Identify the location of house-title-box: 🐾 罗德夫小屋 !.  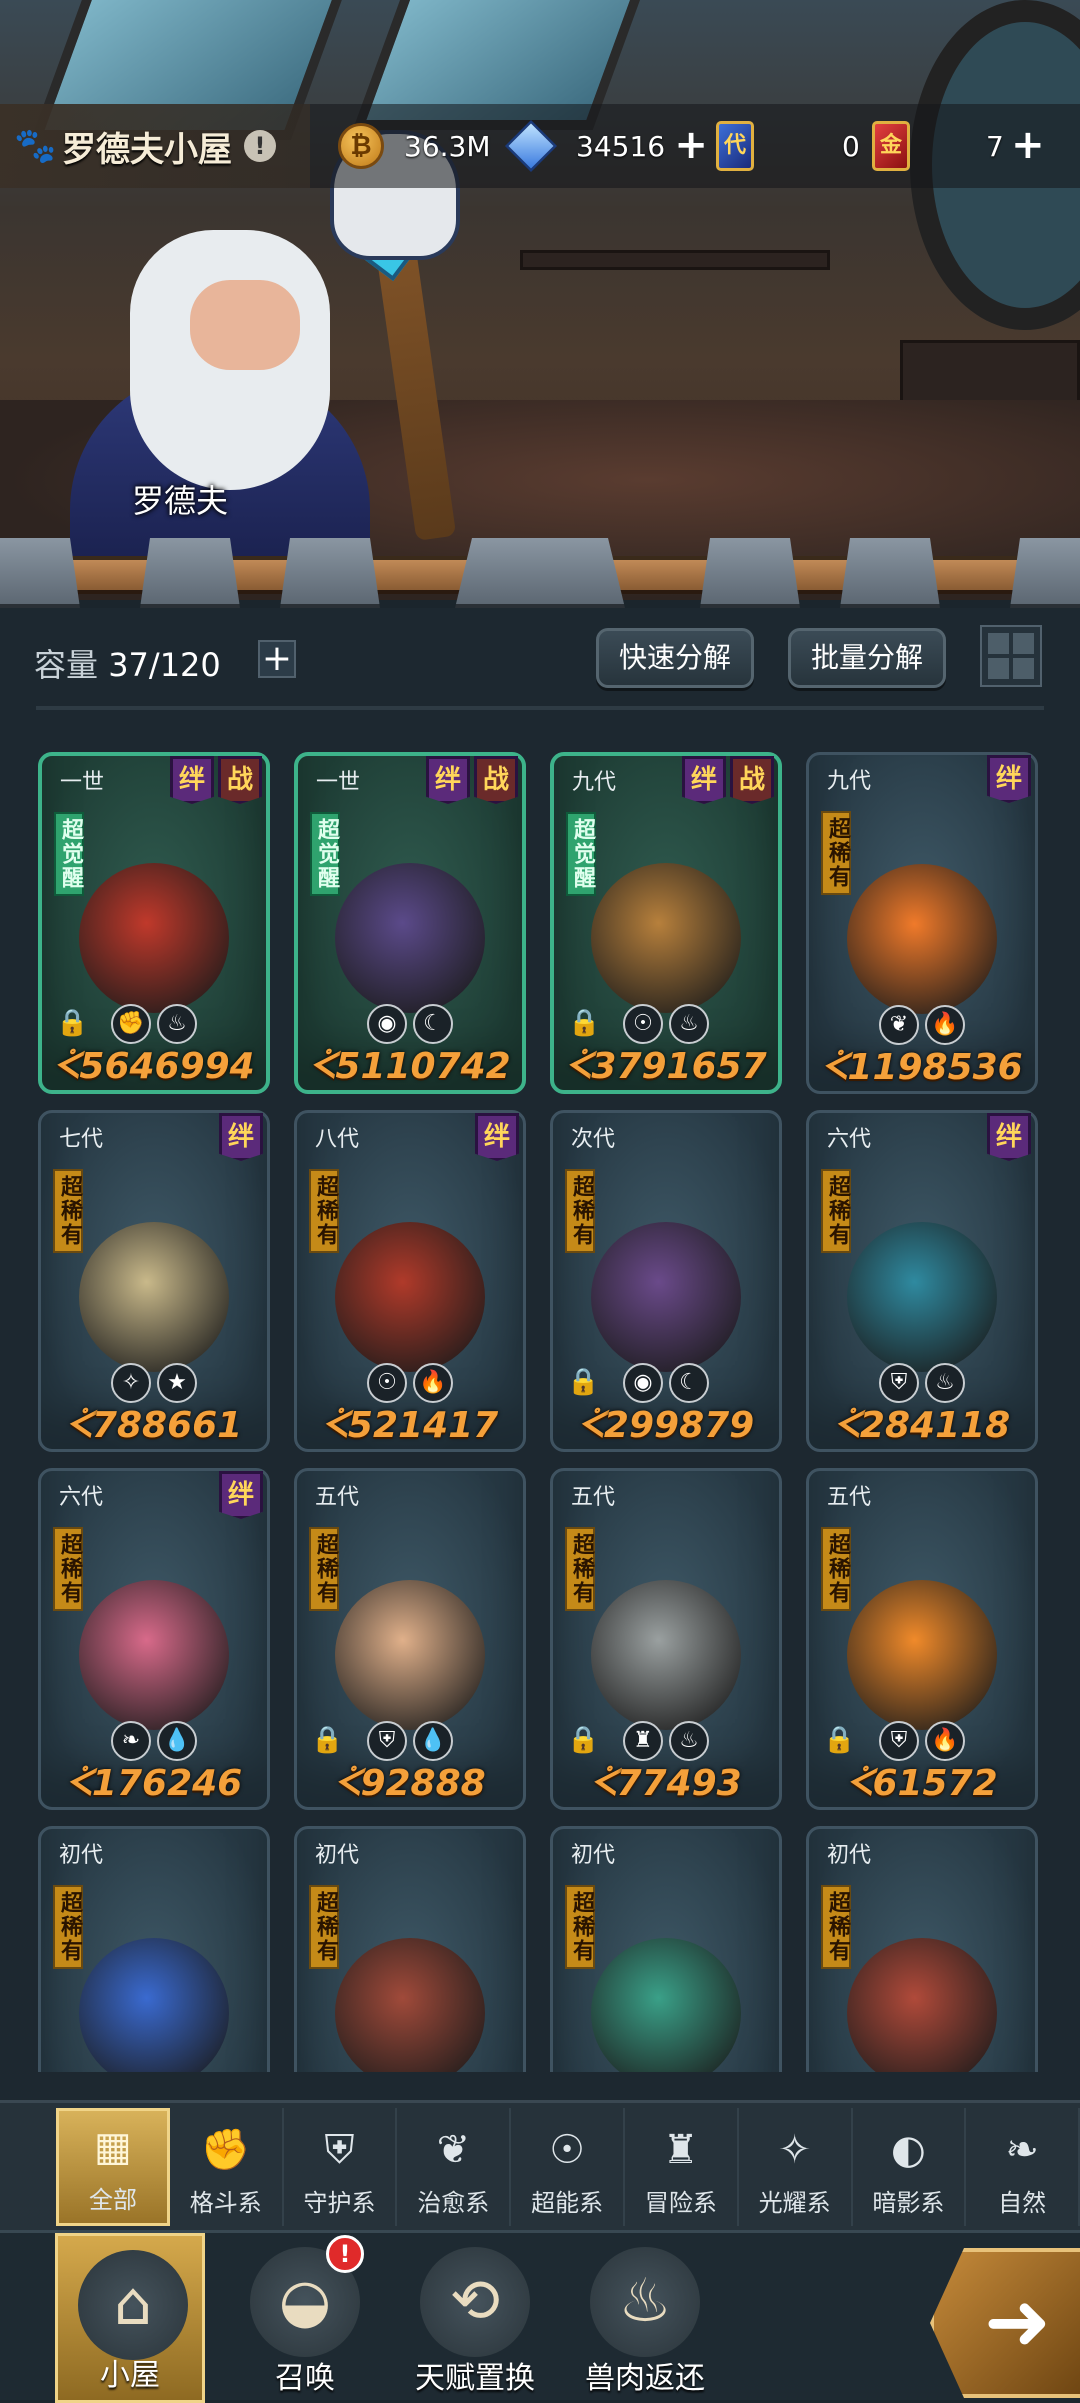
(155, 146).